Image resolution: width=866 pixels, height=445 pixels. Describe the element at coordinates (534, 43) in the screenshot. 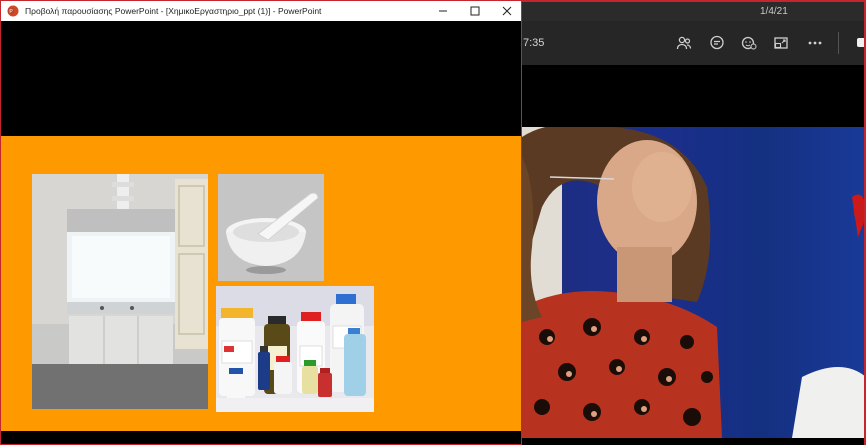

I see `meeting-timer: 7:35` at that location.